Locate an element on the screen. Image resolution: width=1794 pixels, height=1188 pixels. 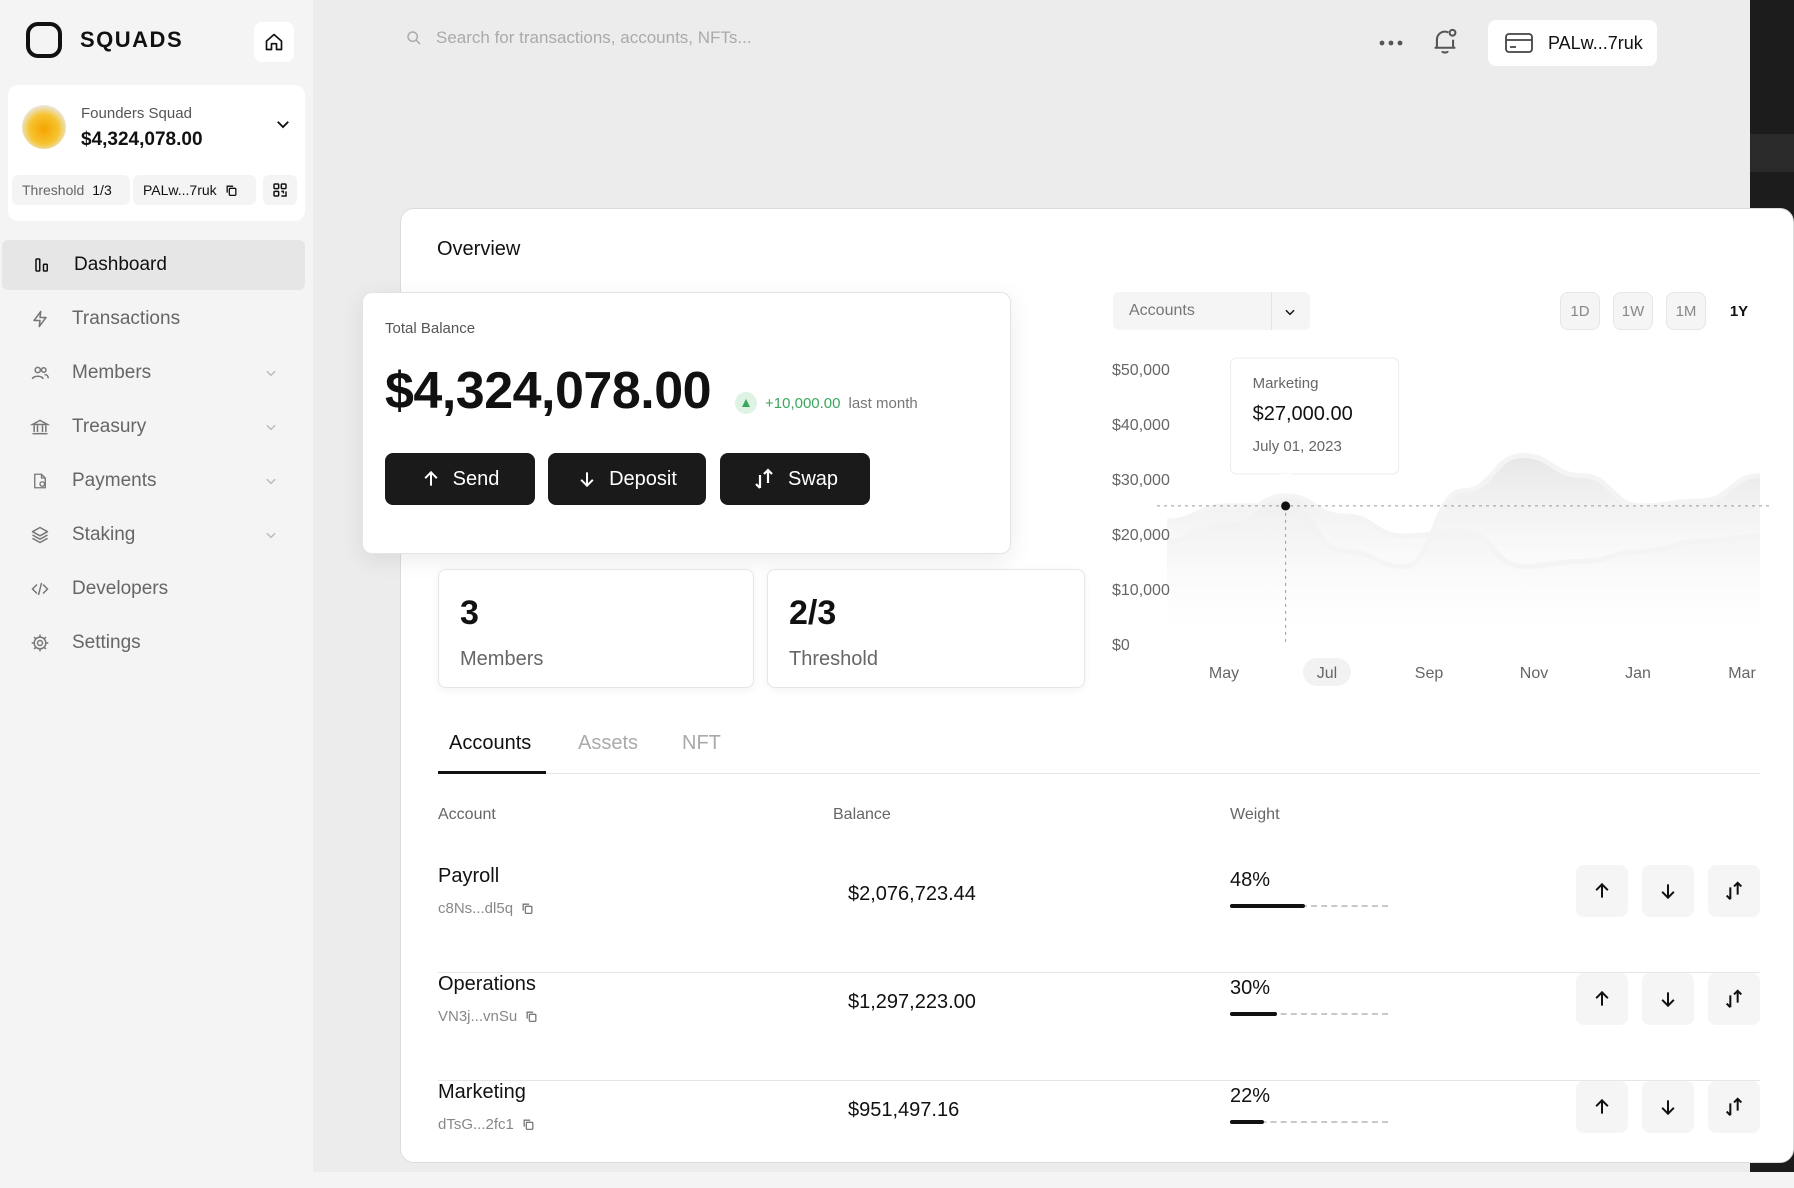
bank-icon is located at coordinates (40, 427).